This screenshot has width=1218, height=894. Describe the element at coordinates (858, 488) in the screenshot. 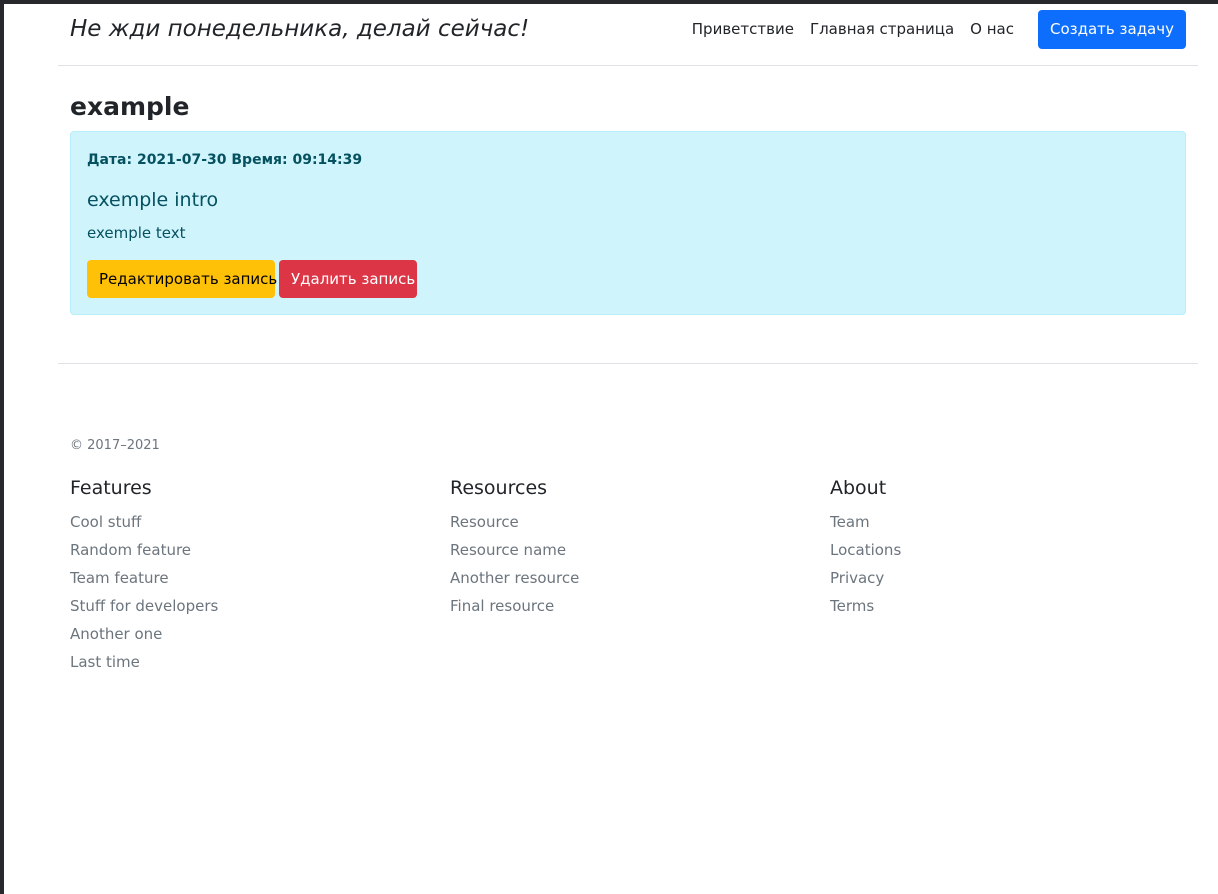

I see `footer-column-title: About` at that location.